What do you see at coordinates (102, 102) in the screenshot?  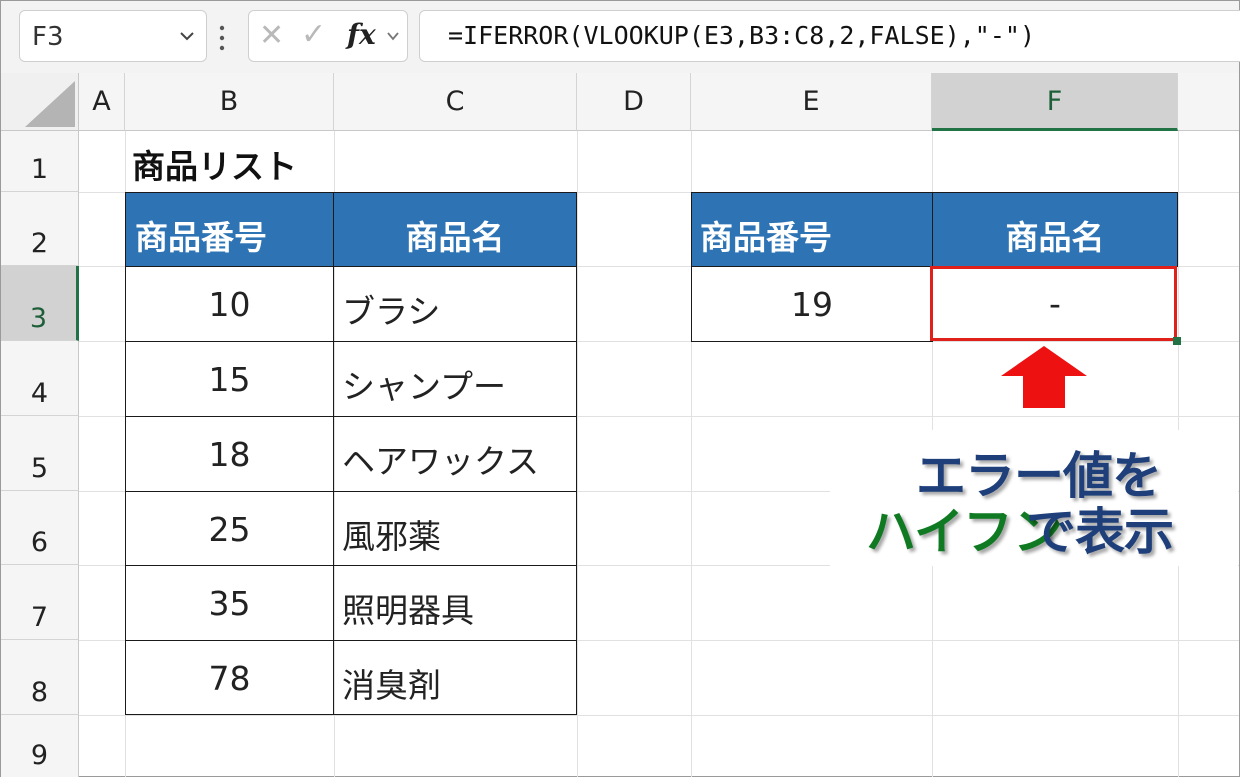 I see `column-header-a: A` at bounding box center [102, 102].